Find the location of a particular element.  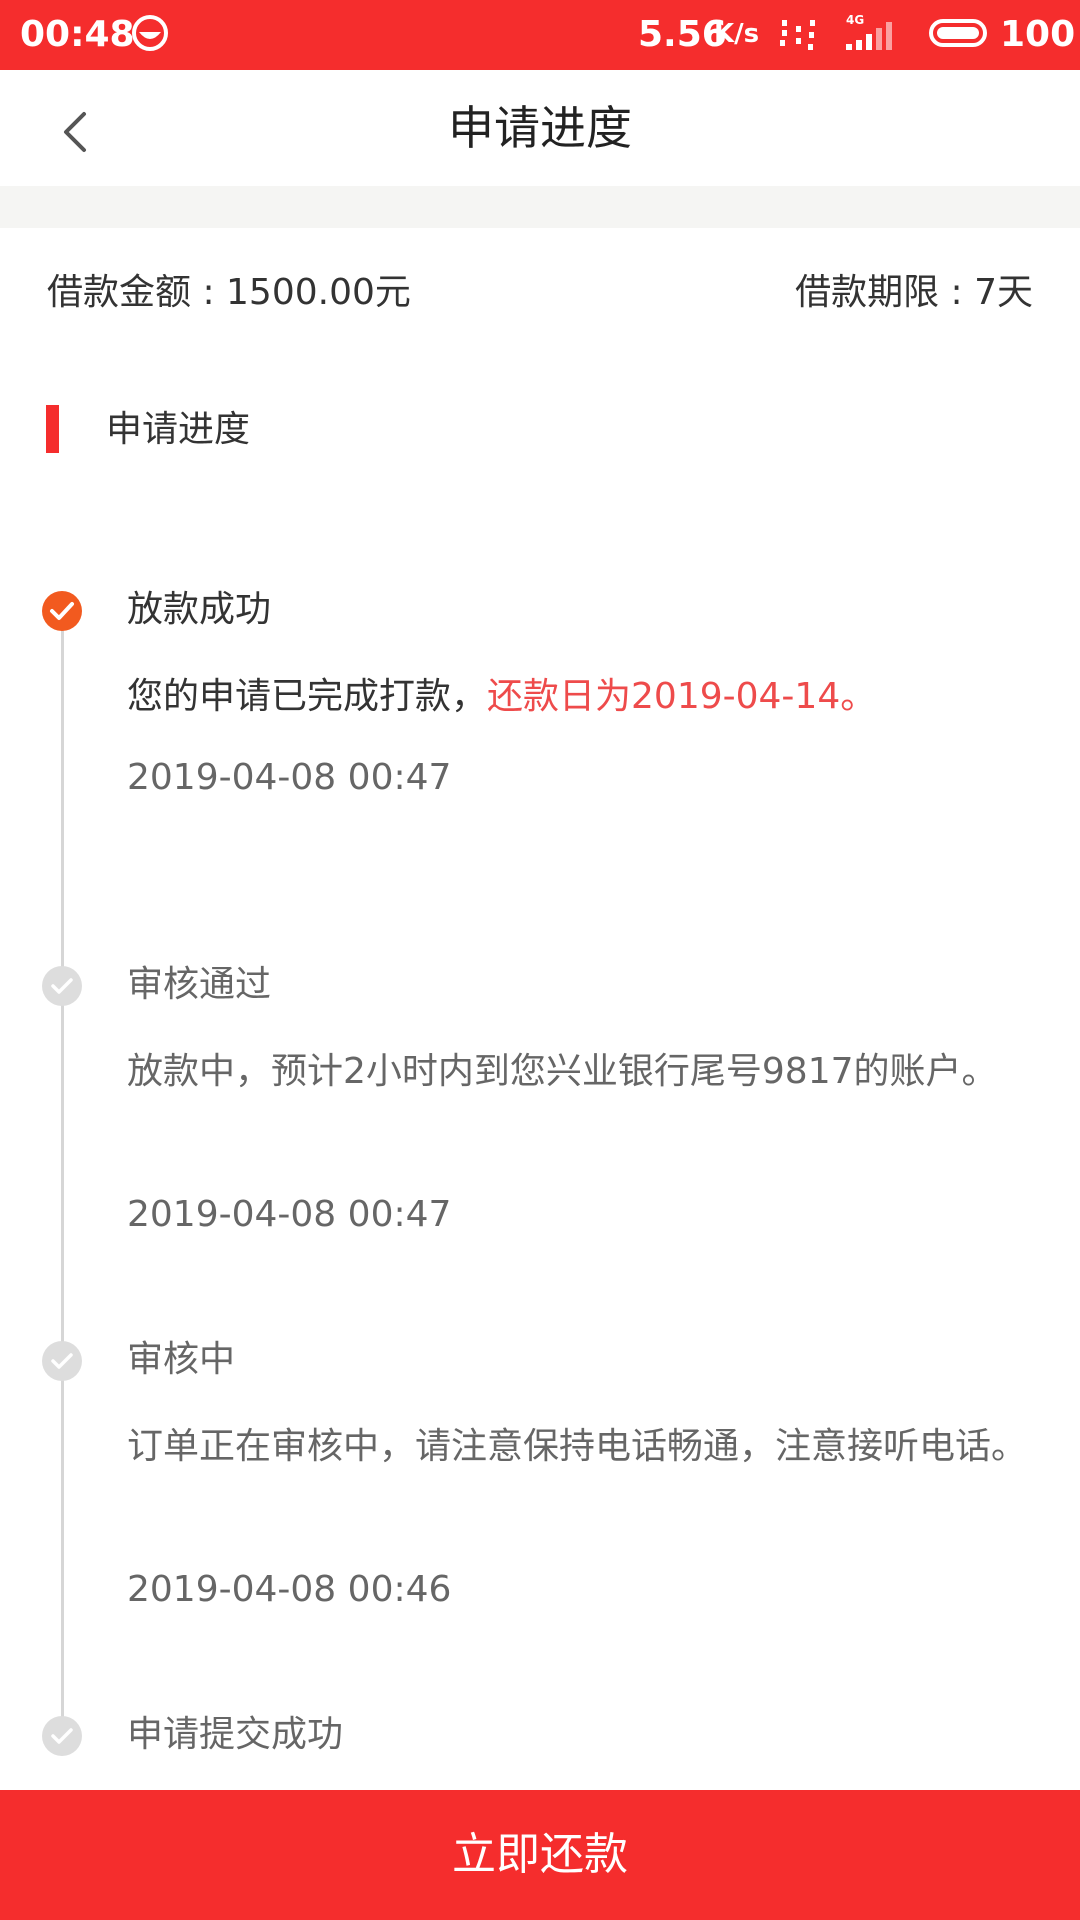

step-description: 您的申请已完成打款，还款日为2019-04-14。 is located at coordinates (582, 697).